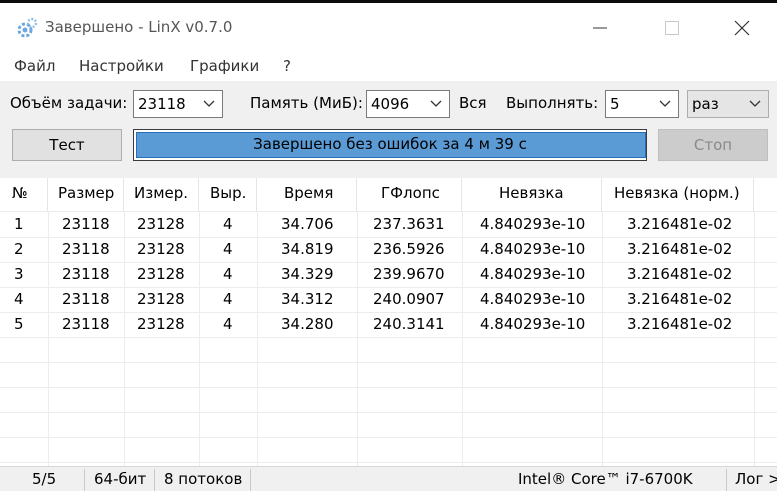 This screenshot has width=777, height=491. I want to click on menu-file: Файл, so click(34, 66).